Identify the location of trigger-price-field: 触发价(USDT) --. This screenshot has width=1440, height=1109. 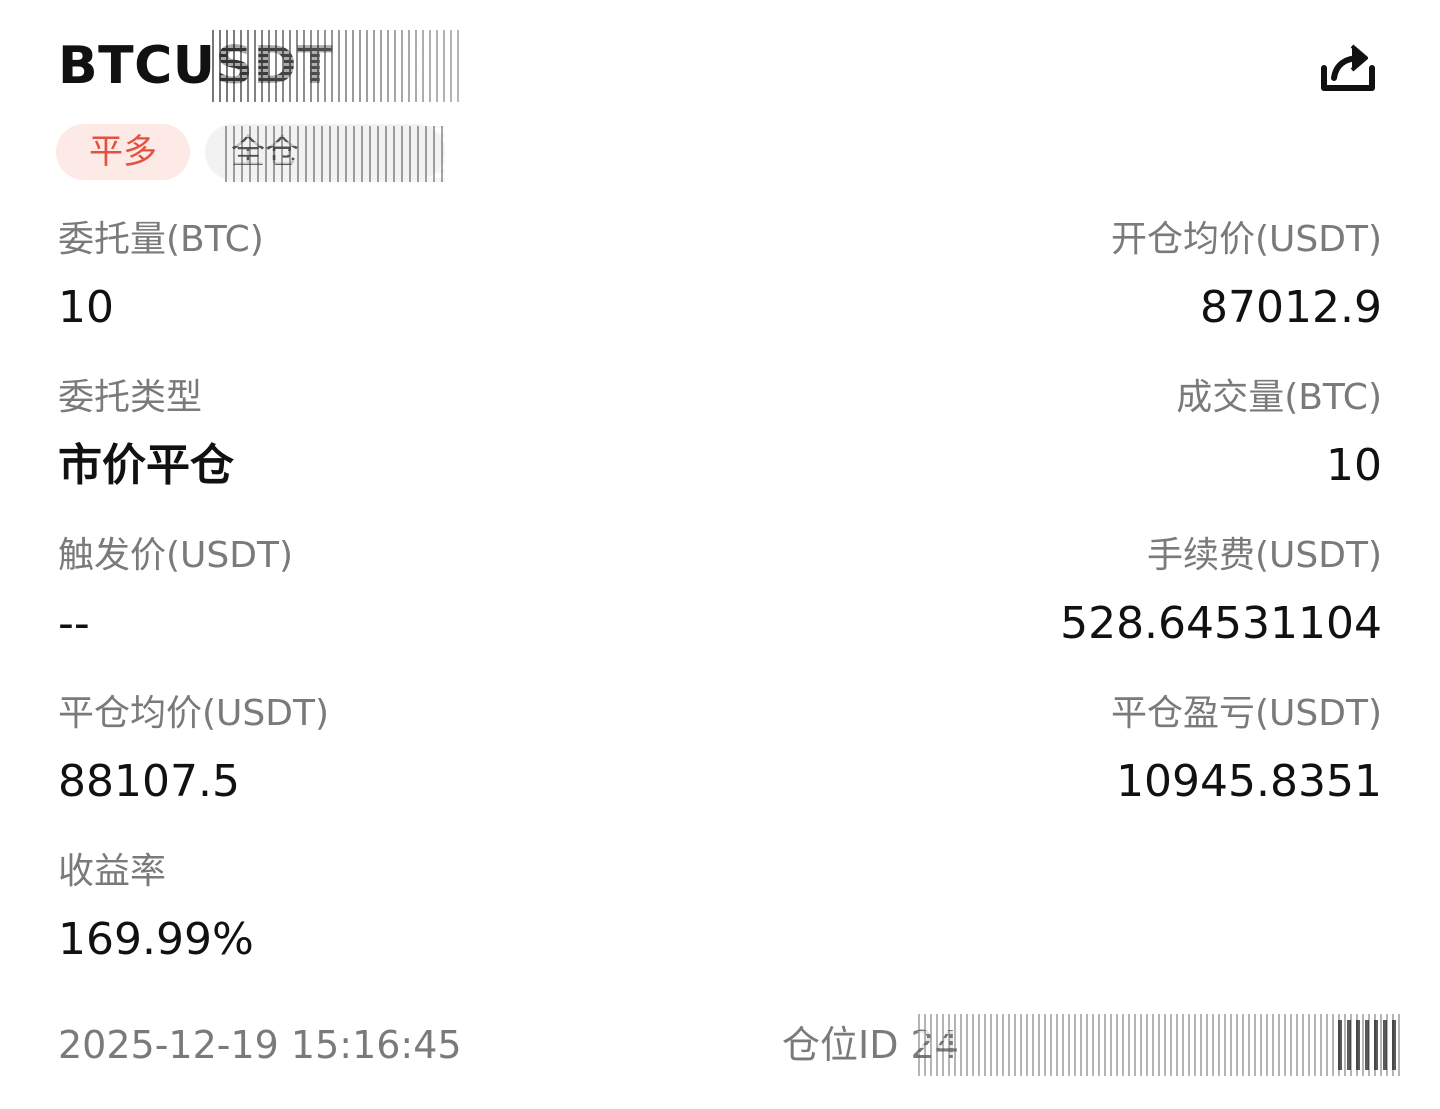
(358, 594).